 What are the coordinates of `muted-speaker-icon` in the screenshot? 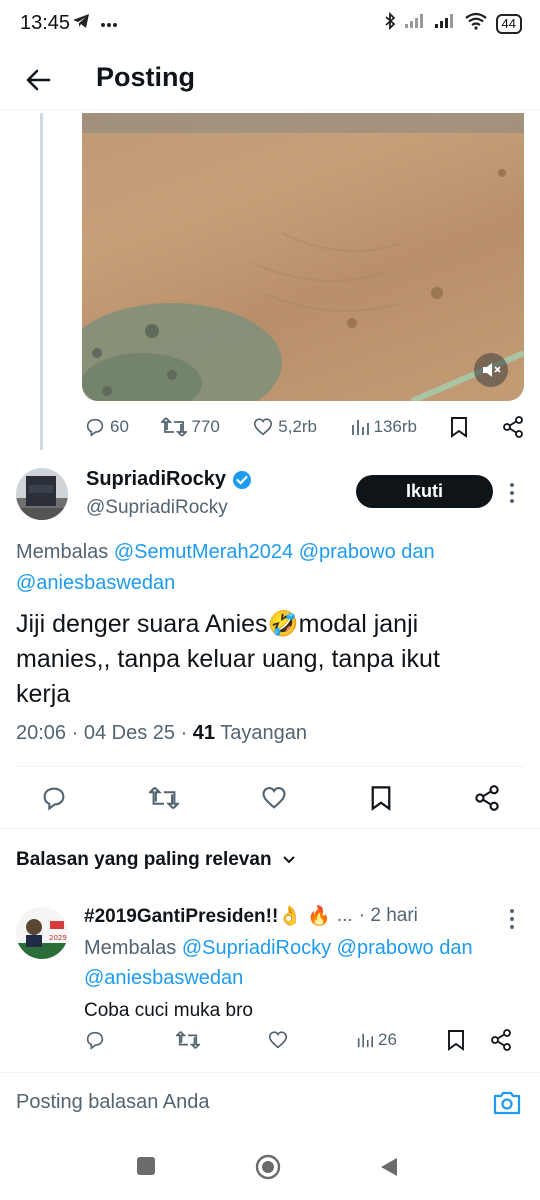 It's located at (492, 370).